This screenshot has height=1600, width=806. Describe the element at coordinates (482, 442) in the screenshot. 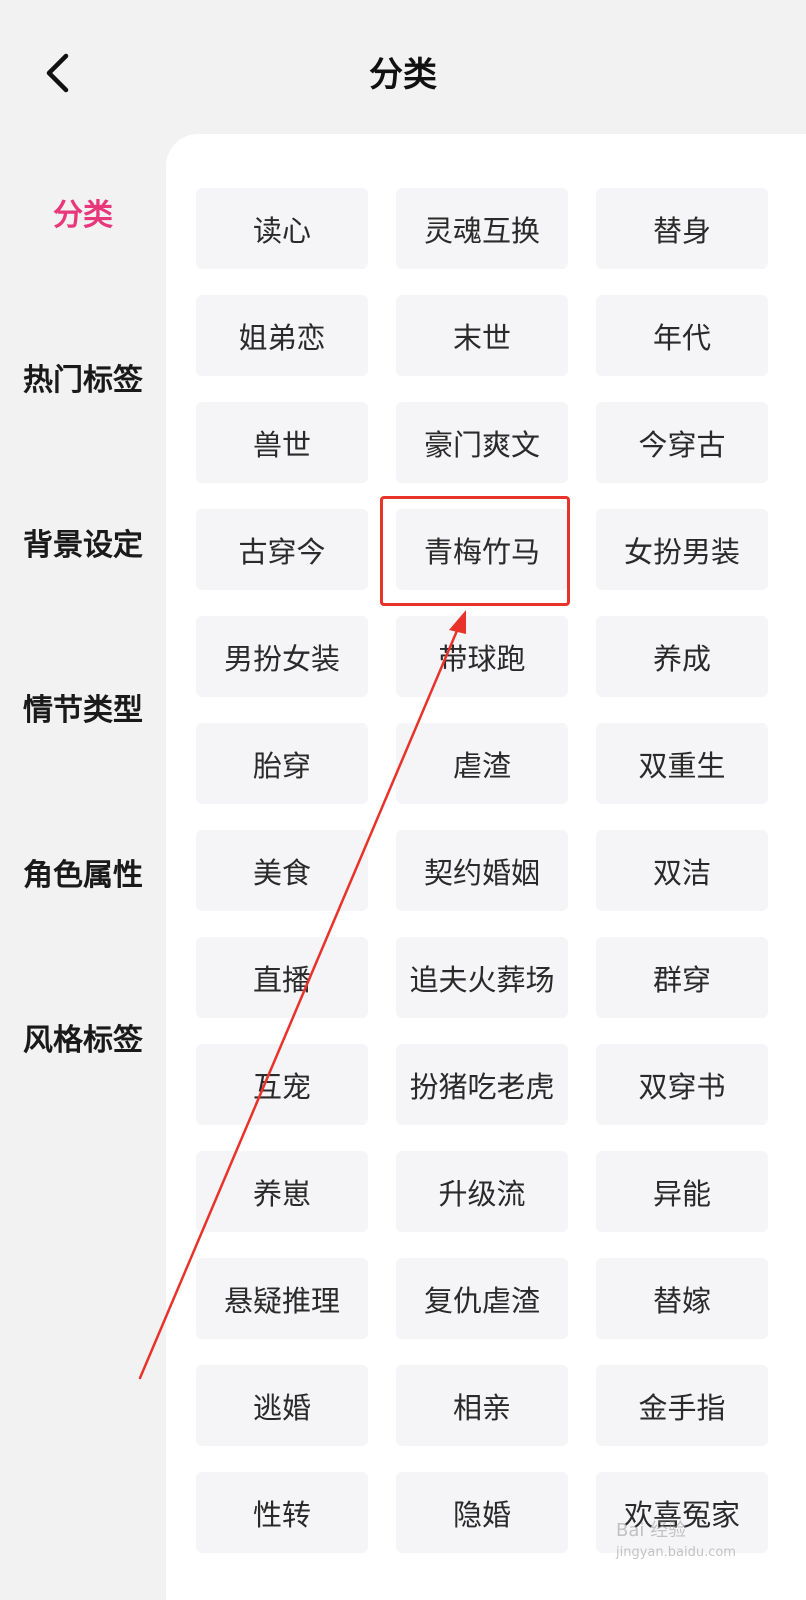

I see `tag-button: 豪门爽文` at that location.